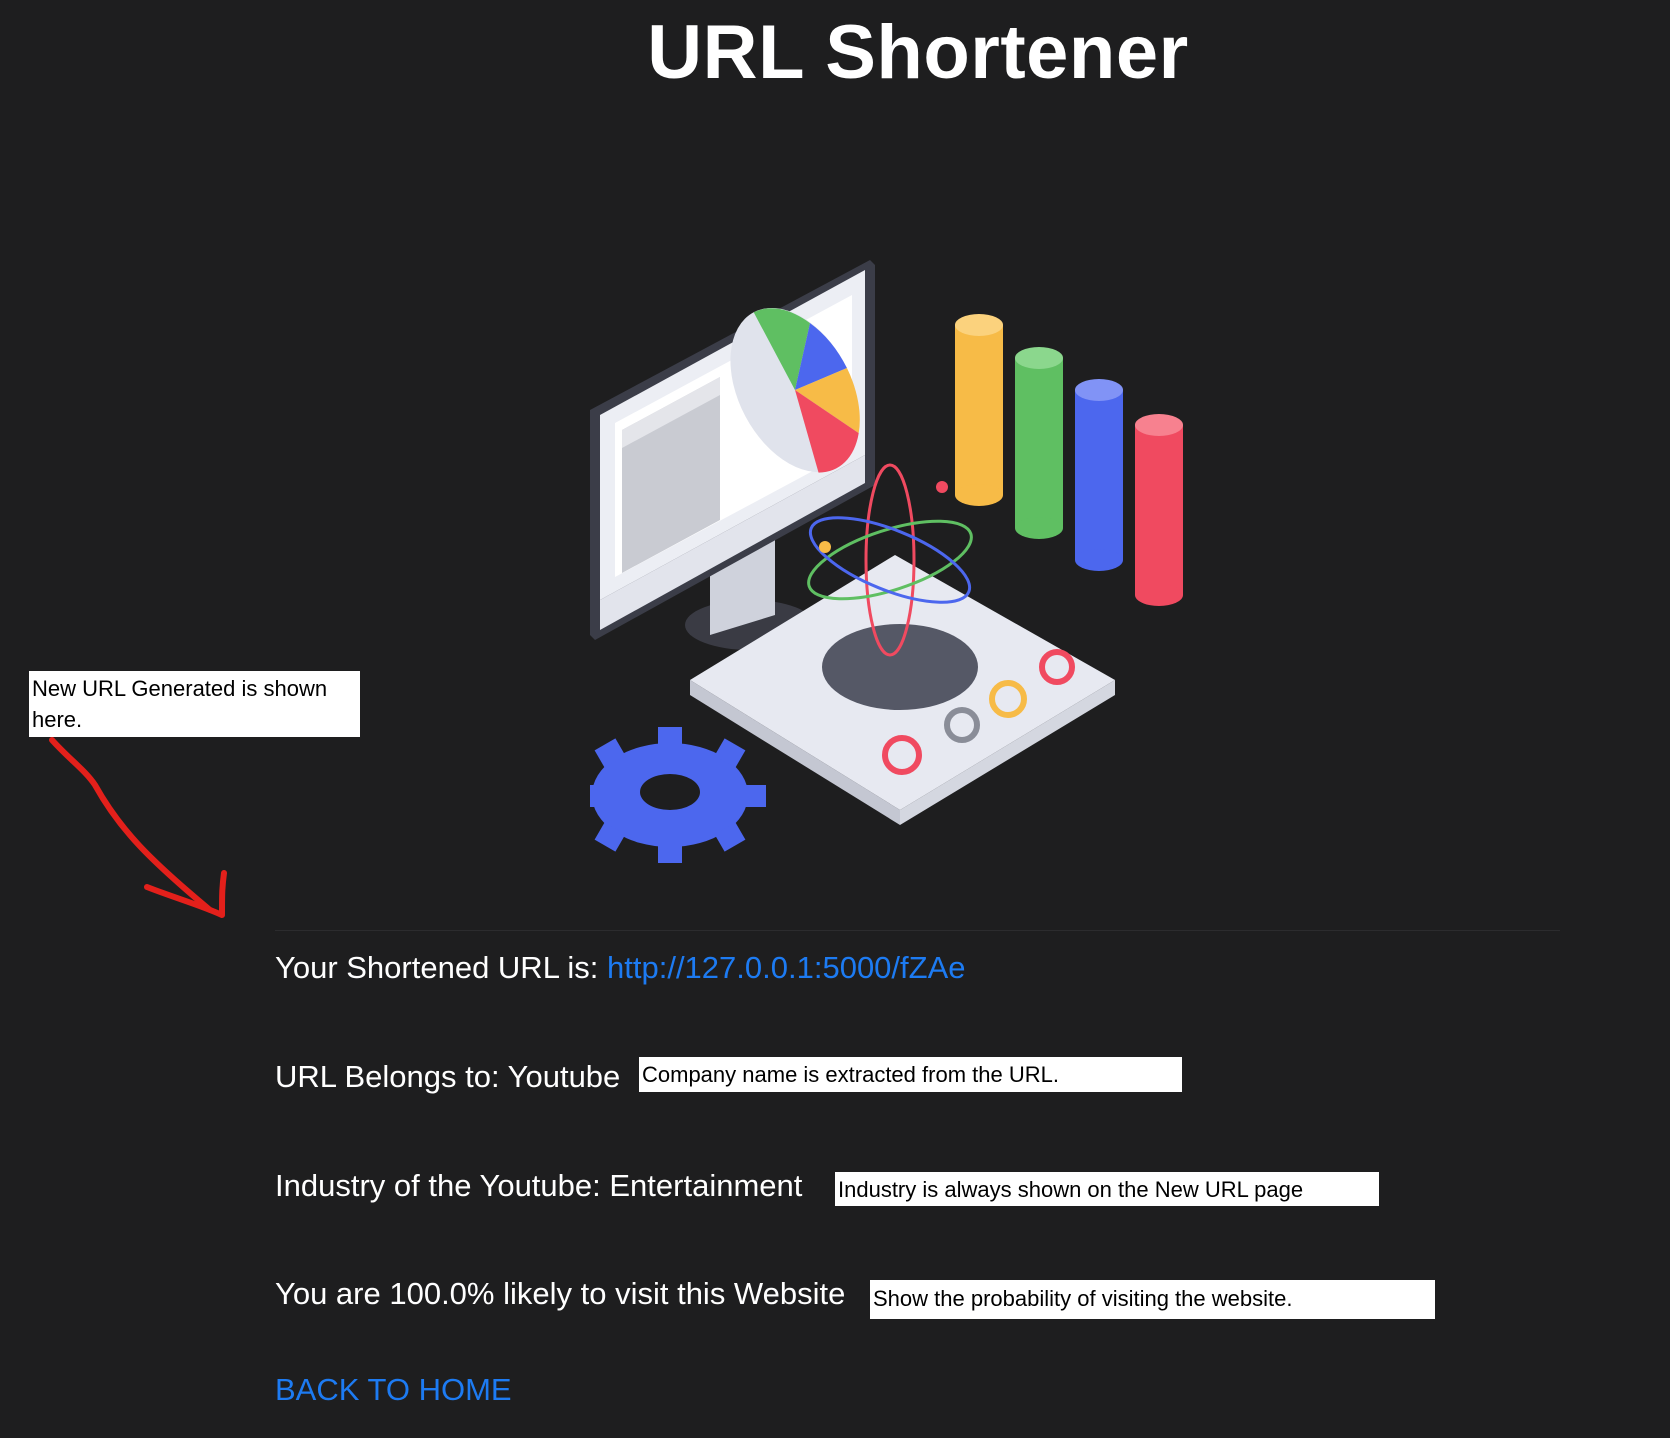 Image resolution: width=1670 pixels, height=1438 pixels. What do you see at coordinates (706, 1185) in the screenshot?
I see `industry-value: Entertainment` at bounding box center [706, 1185].